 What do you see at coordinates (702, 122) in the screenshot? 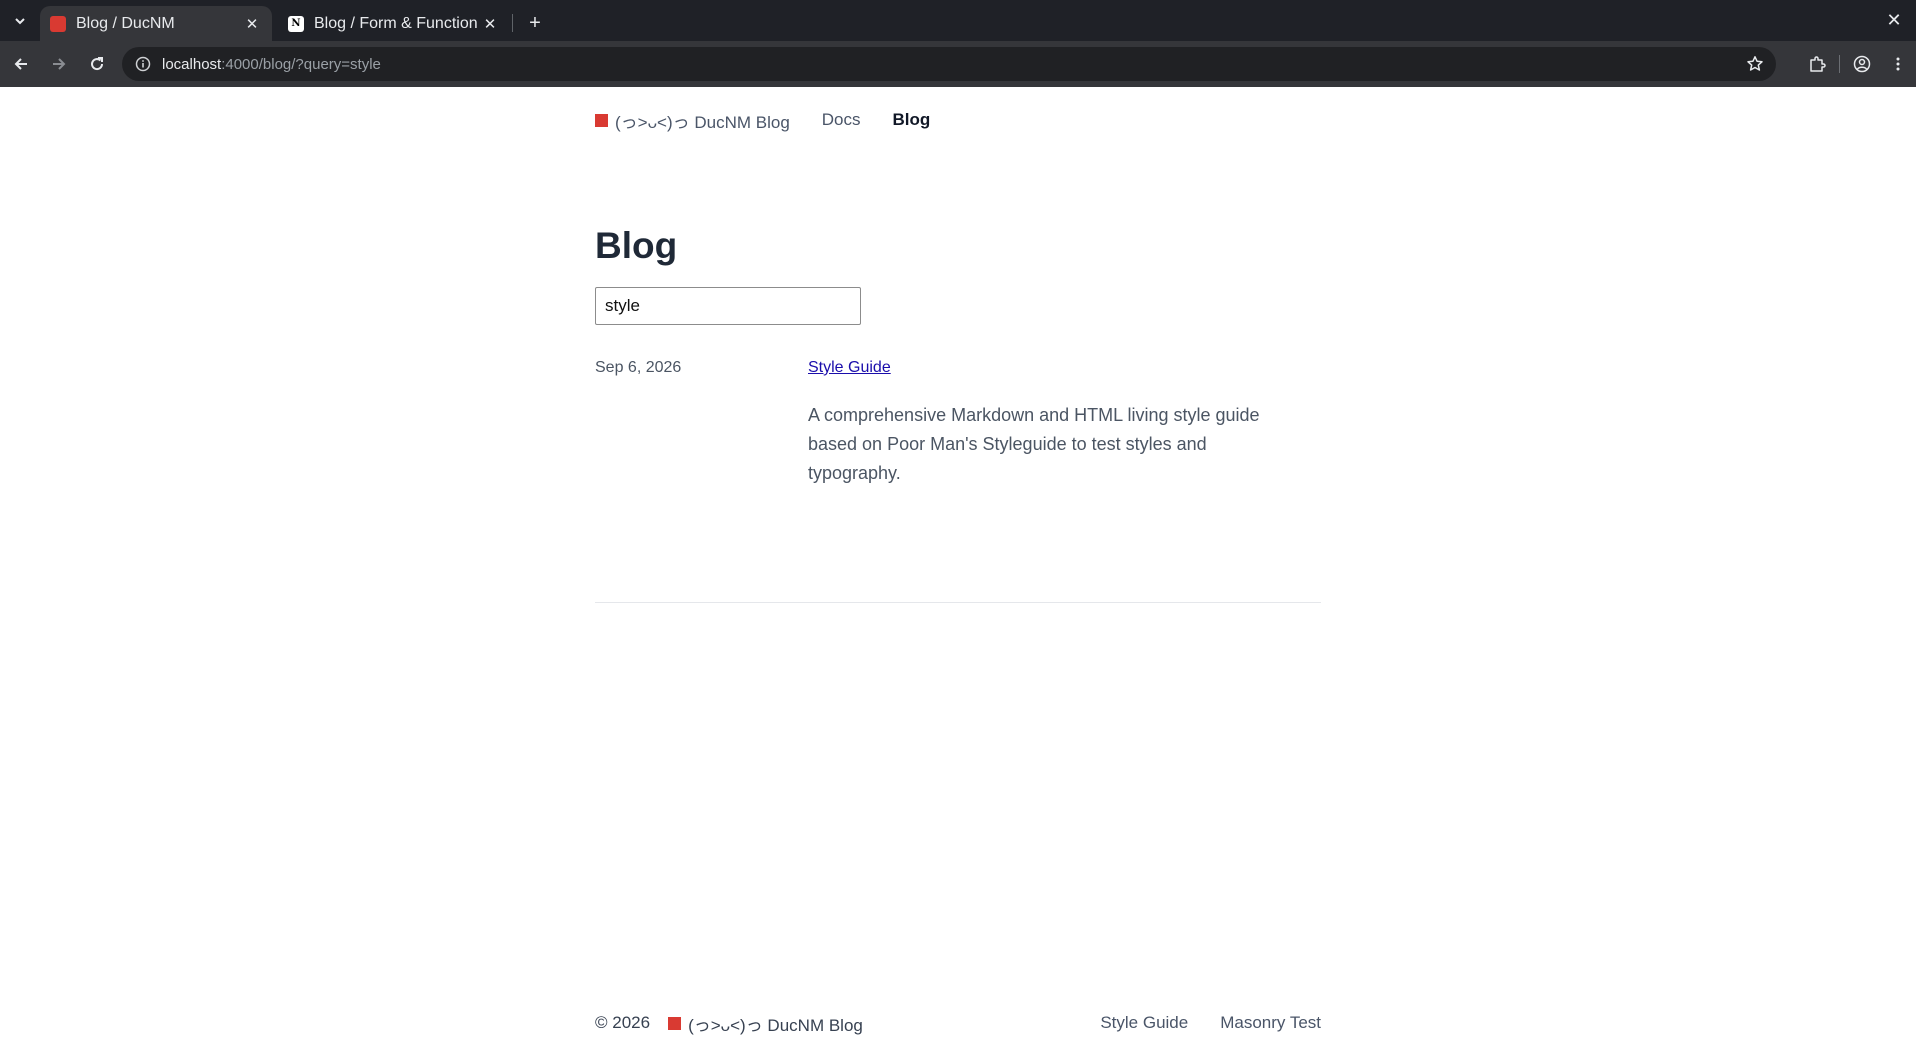
I see `brand-name: (っ˃ᴗ˂)っ DucNM Blog` at bounding box center [702, 122].